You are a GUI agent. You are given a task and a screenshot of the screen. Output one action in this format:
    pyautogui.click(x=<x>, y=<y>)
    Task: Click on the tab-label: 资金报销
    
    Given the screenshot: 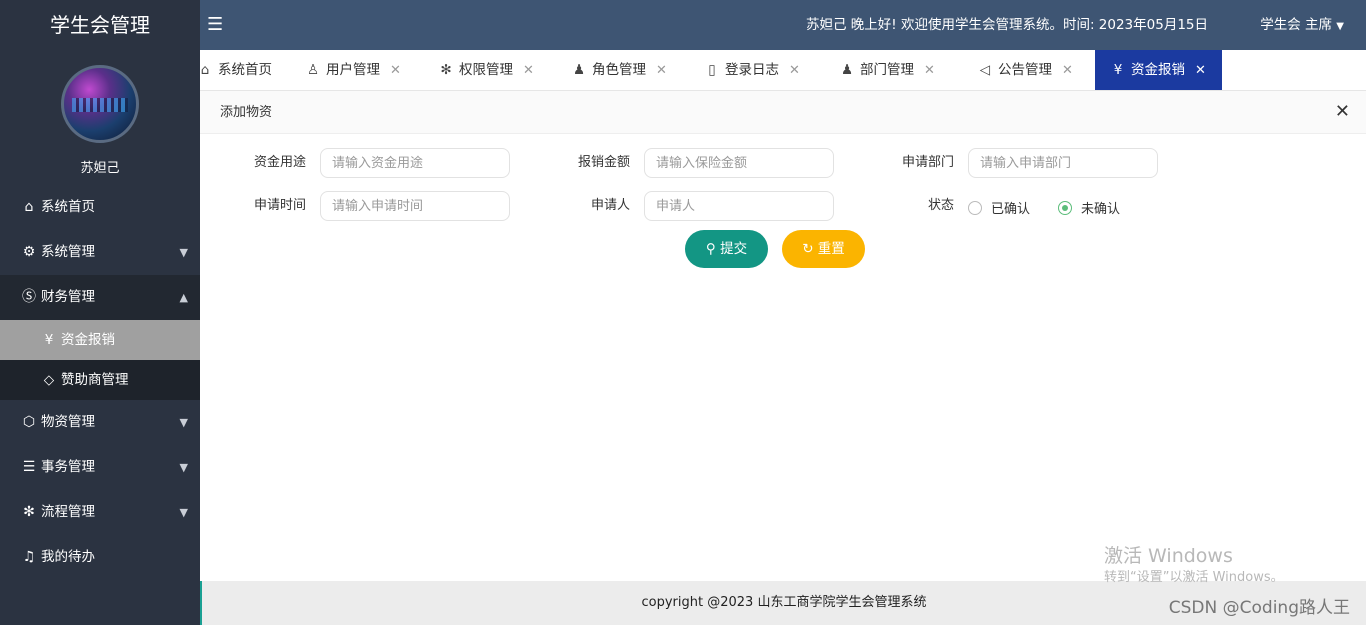 What is the action you would take?
    pyautogui.click(x=1158, y=70)
    